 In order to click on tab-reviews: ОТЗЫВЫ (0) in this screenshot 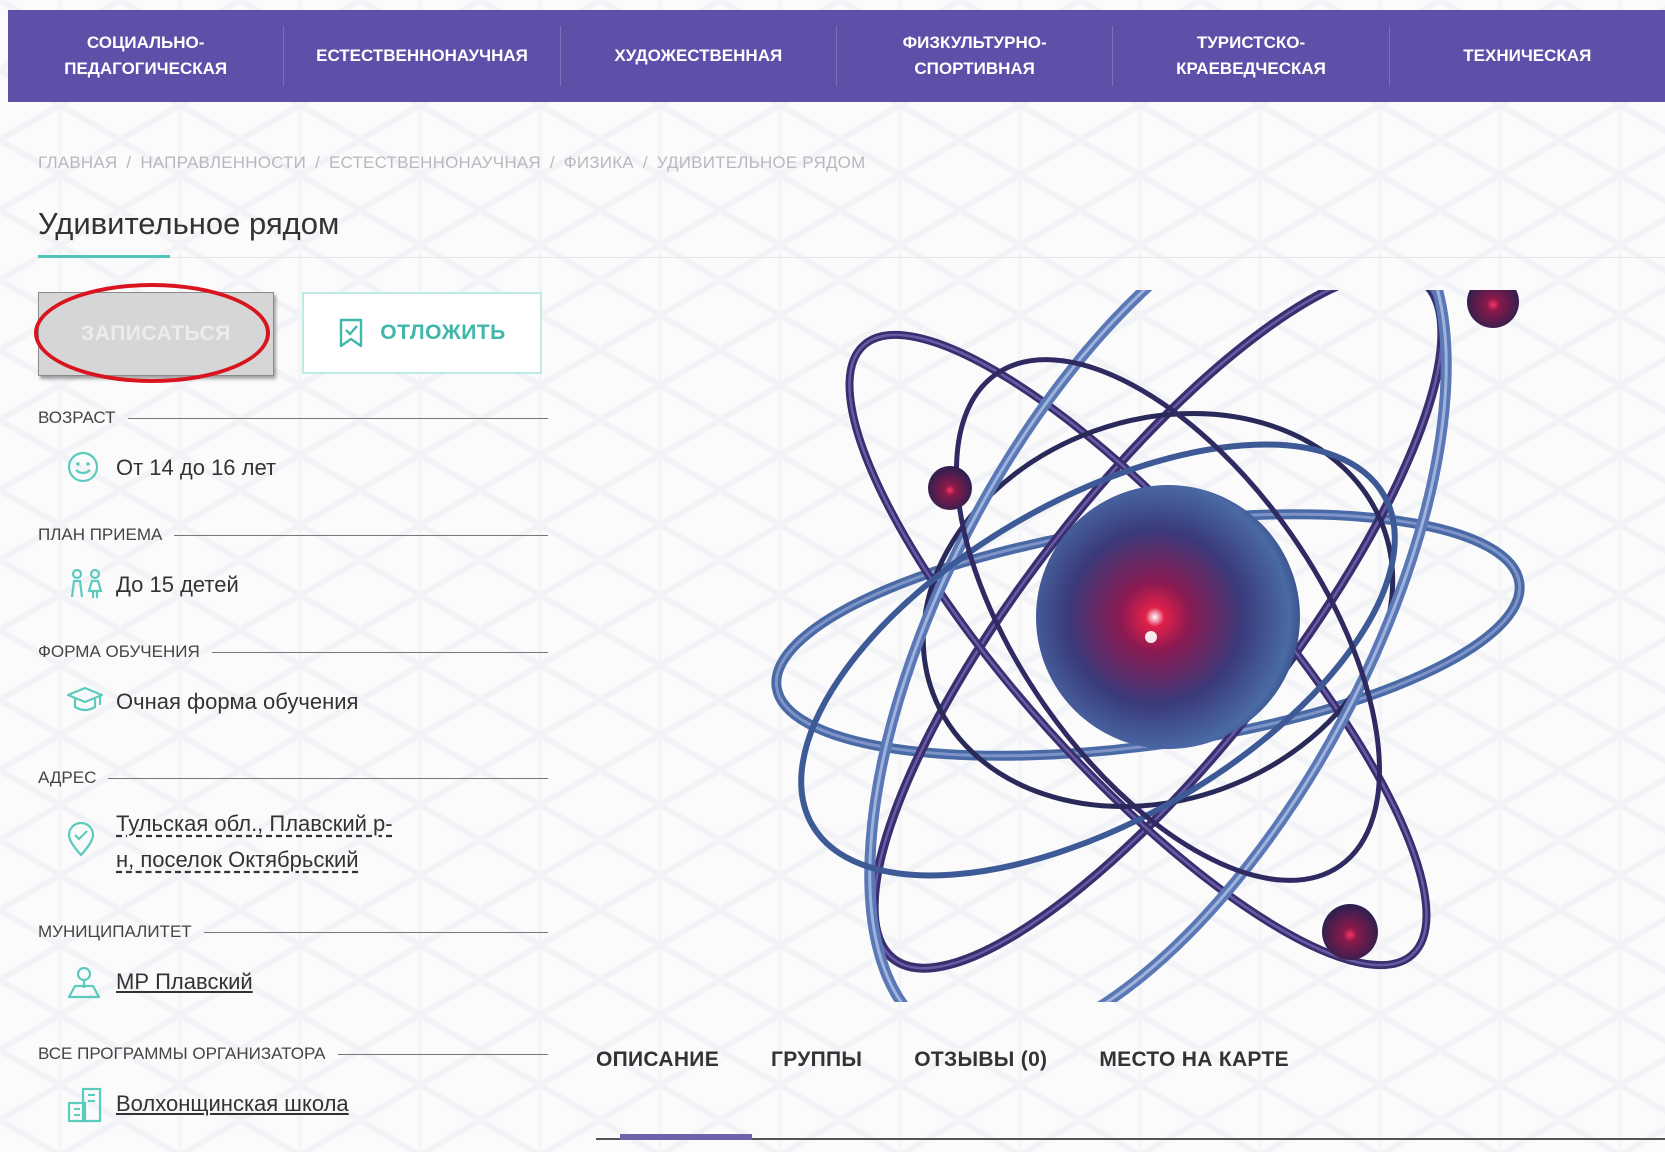, I will do `click(980, 1060)`.